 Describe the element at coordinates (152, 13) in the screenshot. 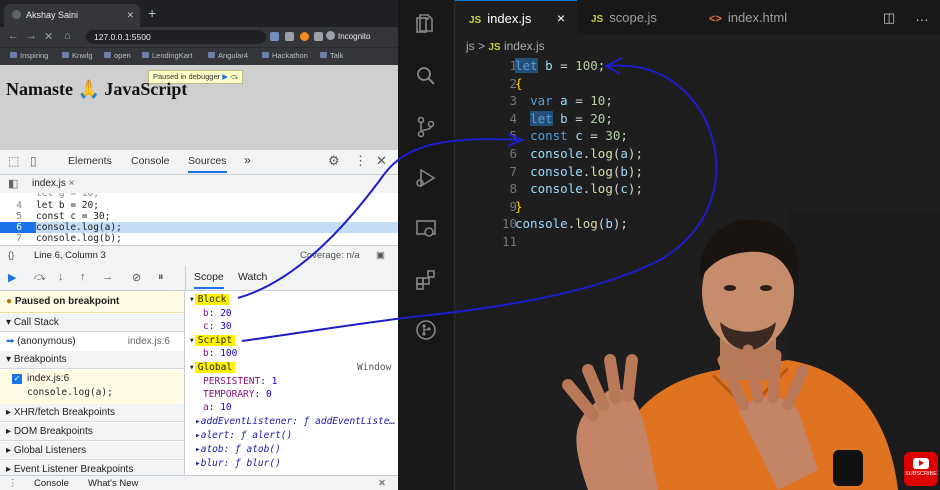

I see `new-tab-icon: +` at that location.